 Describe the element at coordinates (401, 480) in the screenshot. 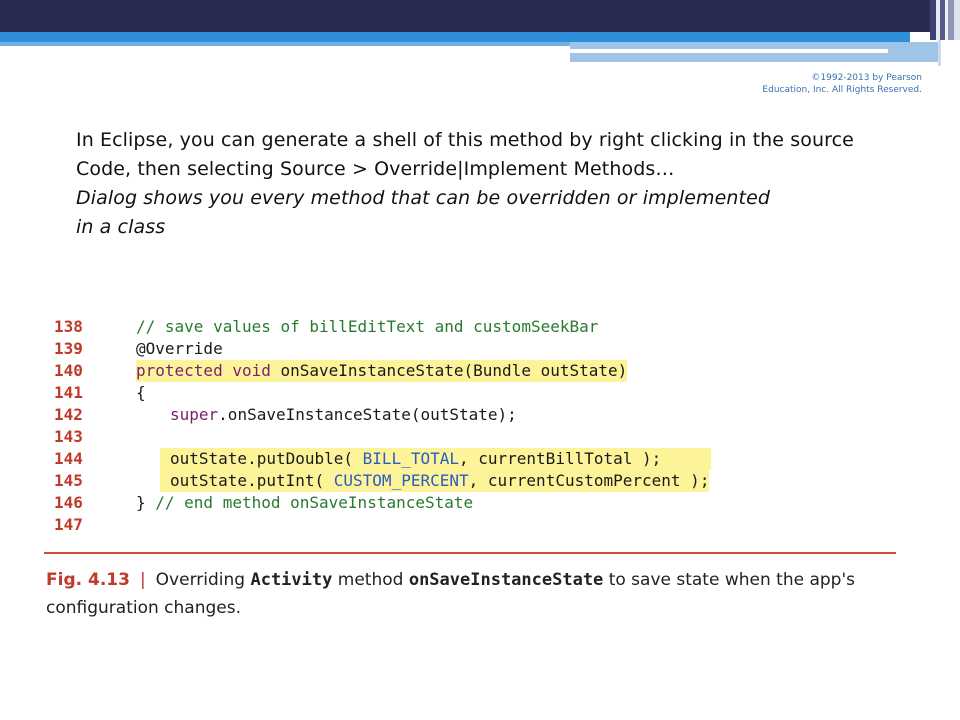

I see `code-constant: CUSTOM_PERCENT` at that location.